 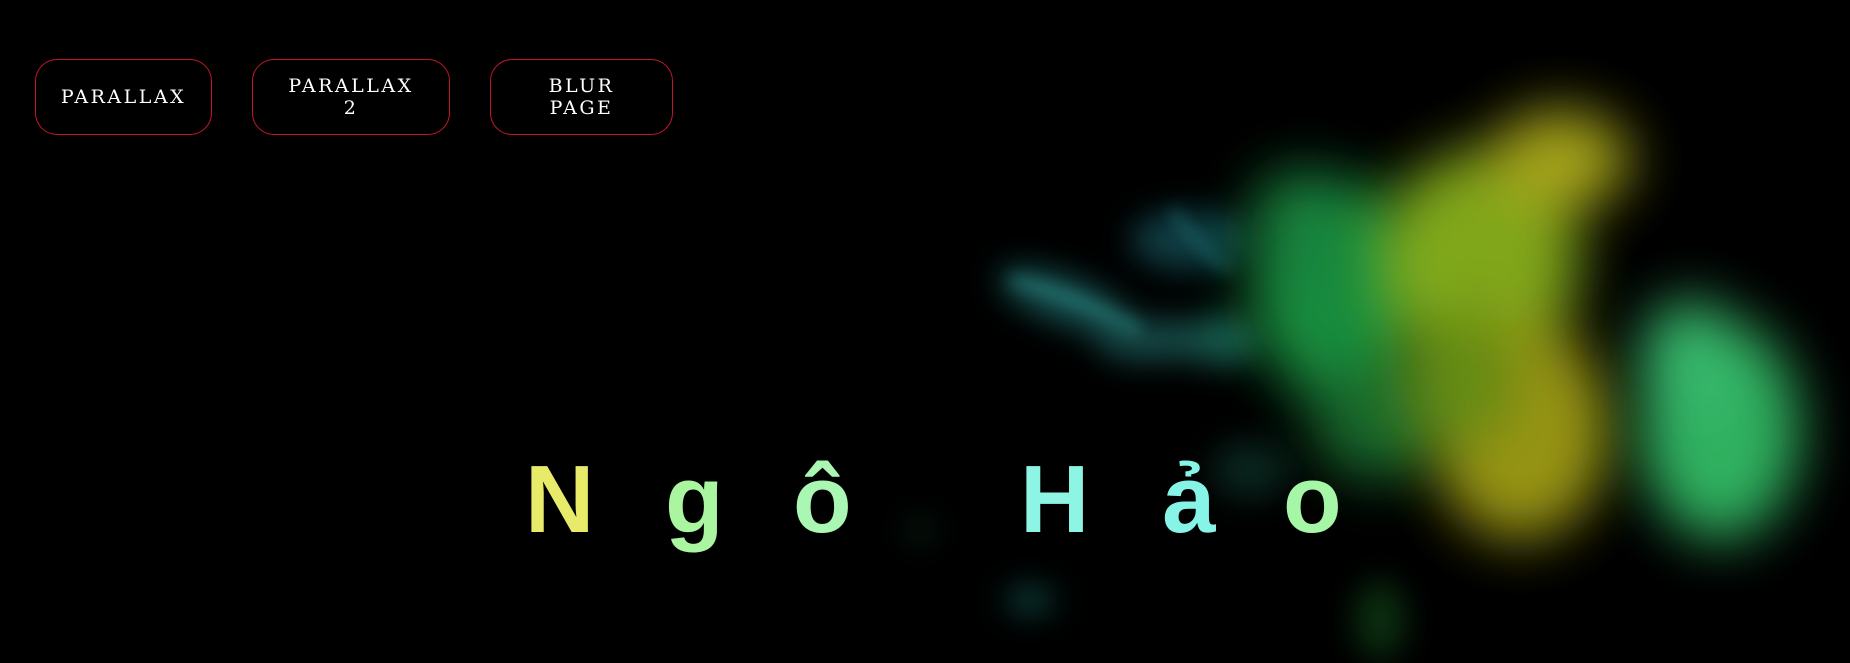 What do you see at coordinates (1312, 500) in the screenshot?
I see `hero-letter: o` at bounding box center [1312, 500].